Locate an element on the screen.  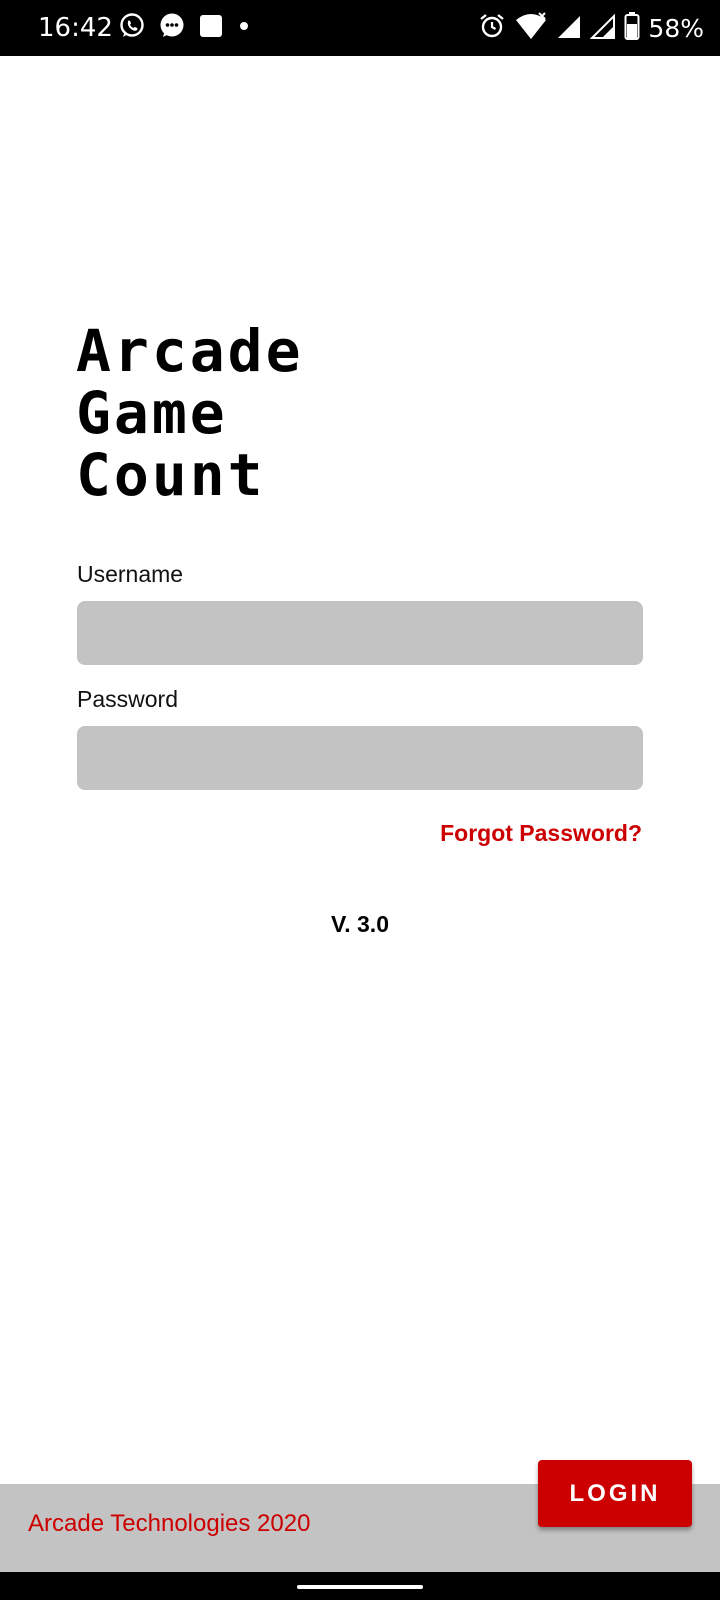
version-label: V. 3.0 is located at coordinates (360, 924).